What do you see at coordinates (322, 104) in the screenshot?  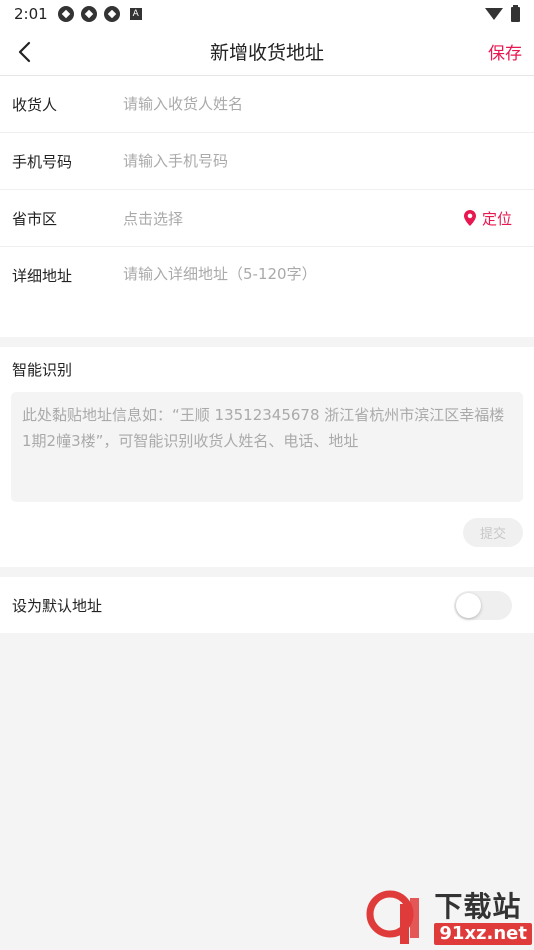 I see `name-input` at bounding box center [322, 104].